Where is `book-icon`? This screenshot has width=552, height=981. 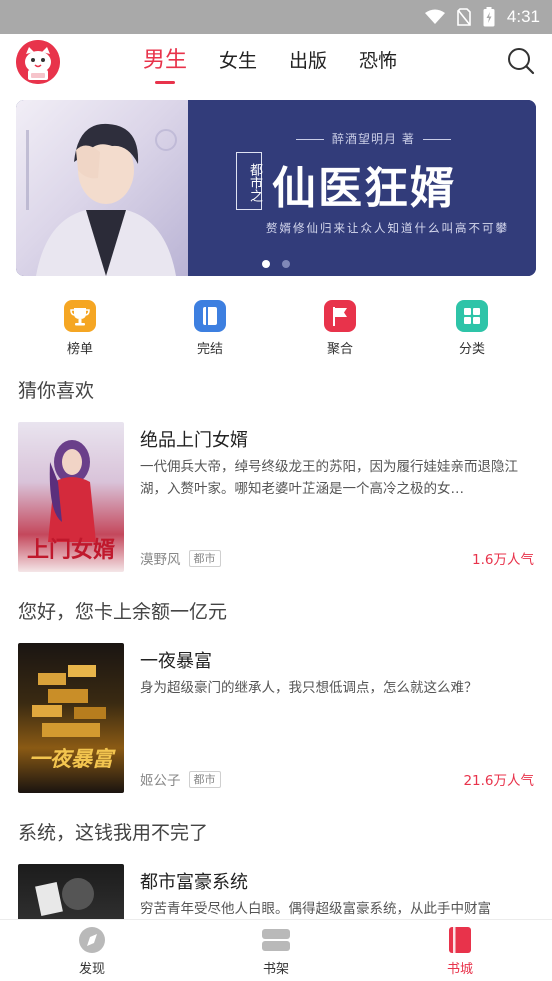
book-icon is located at coordinates (210, 316).